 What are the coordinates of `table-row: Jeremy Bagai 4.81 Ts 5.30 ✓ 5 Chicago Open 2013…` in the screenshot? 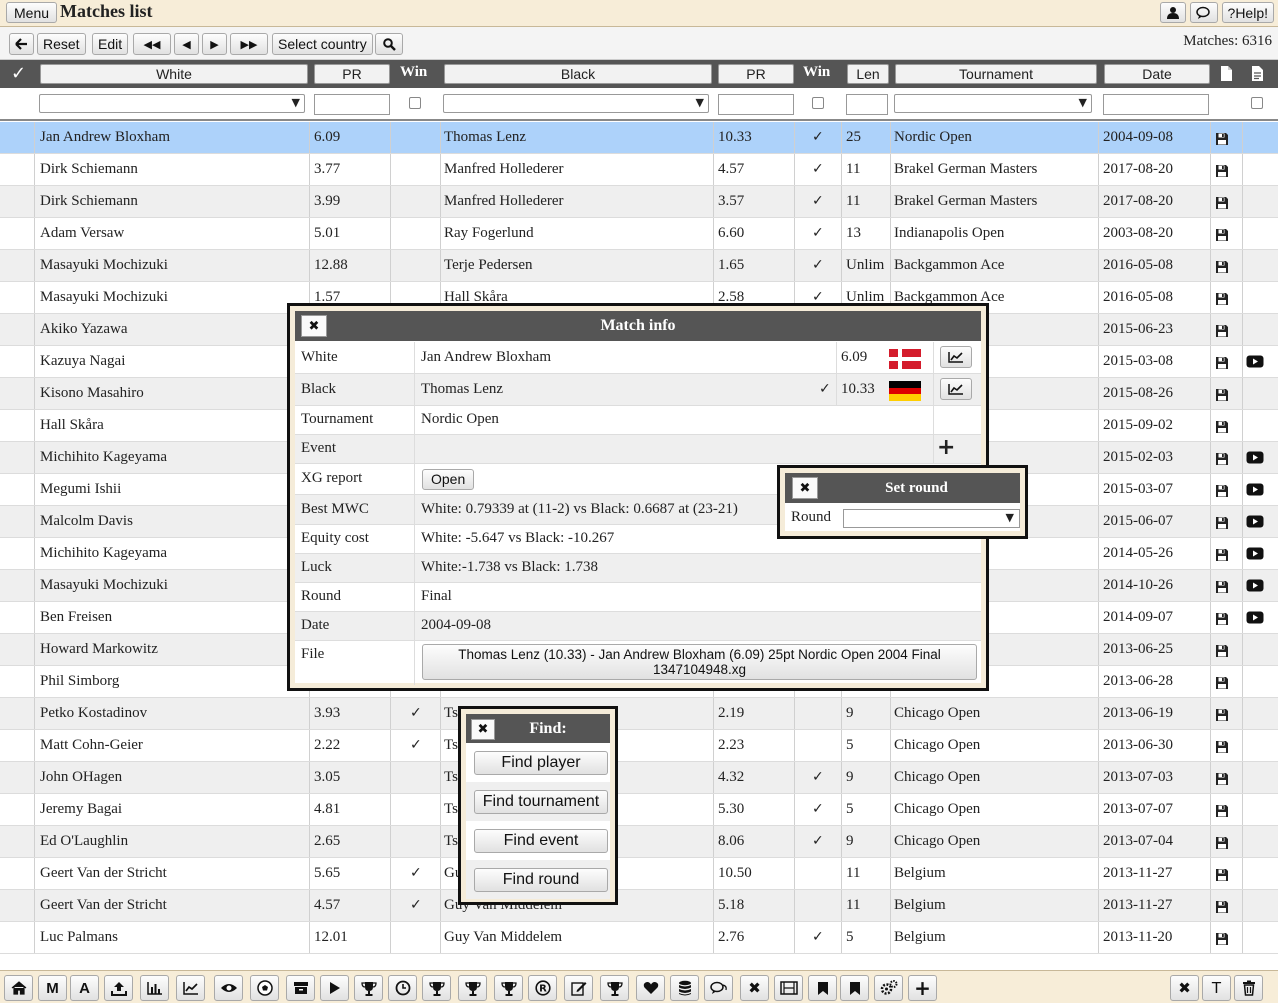 It's located at (639, 810).